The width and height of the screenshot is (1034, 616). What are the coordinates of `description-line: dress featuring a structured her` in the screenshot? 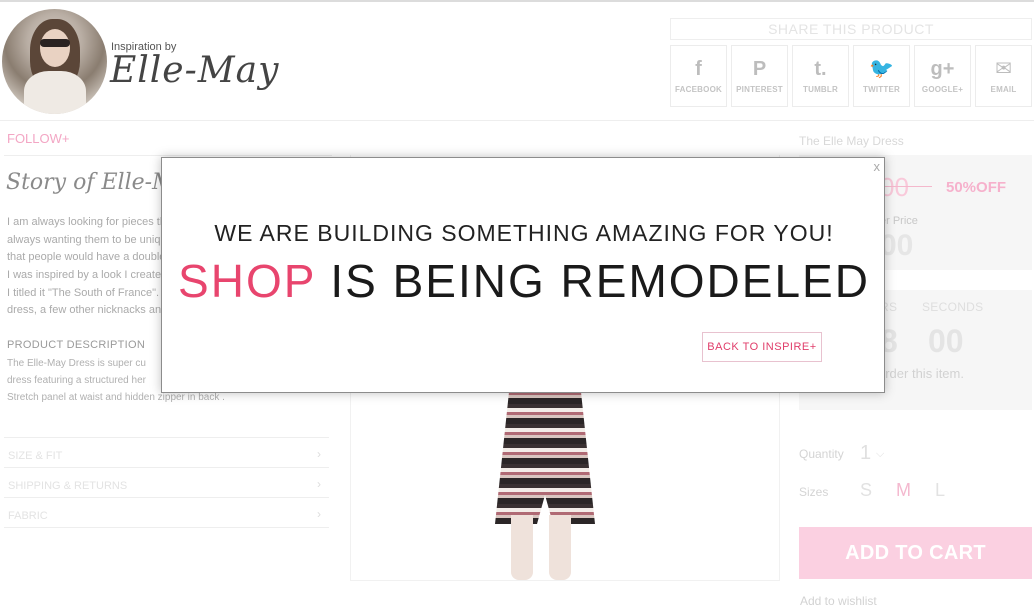 It's located at (76, 380).